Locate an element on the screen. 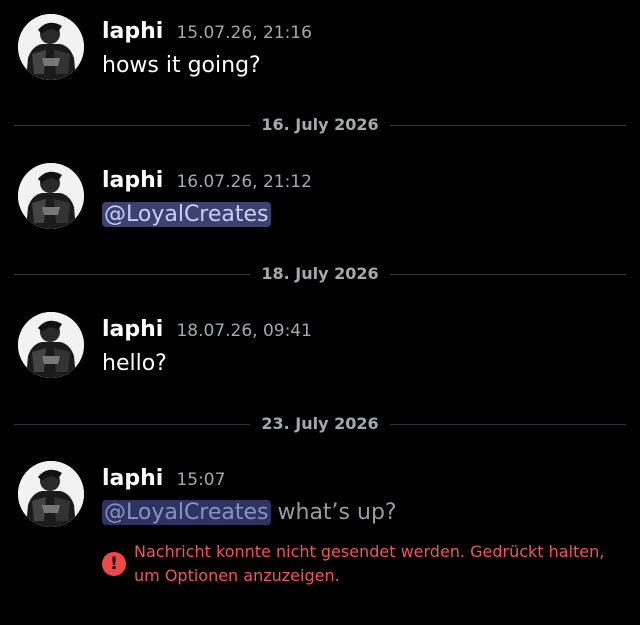  exclamation-icon: ! is located at coordinates (114, 564).